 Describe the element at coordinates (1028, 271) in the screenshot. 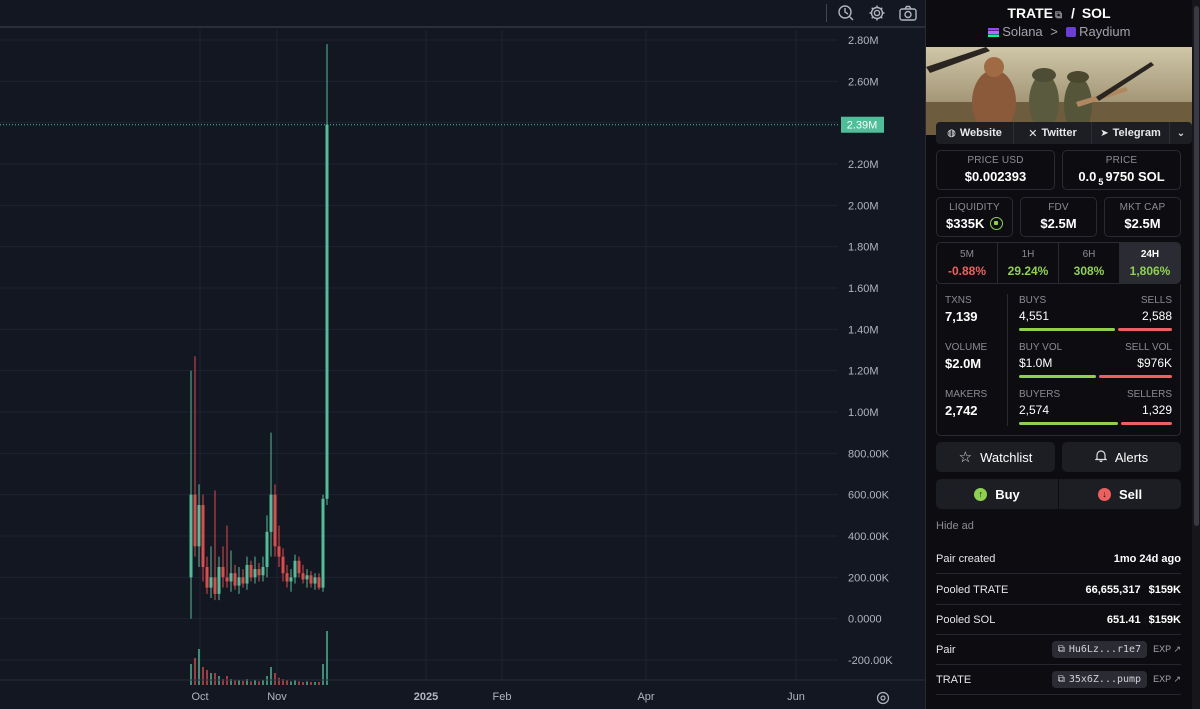

I see `tab-change: 29.24%` at that location.